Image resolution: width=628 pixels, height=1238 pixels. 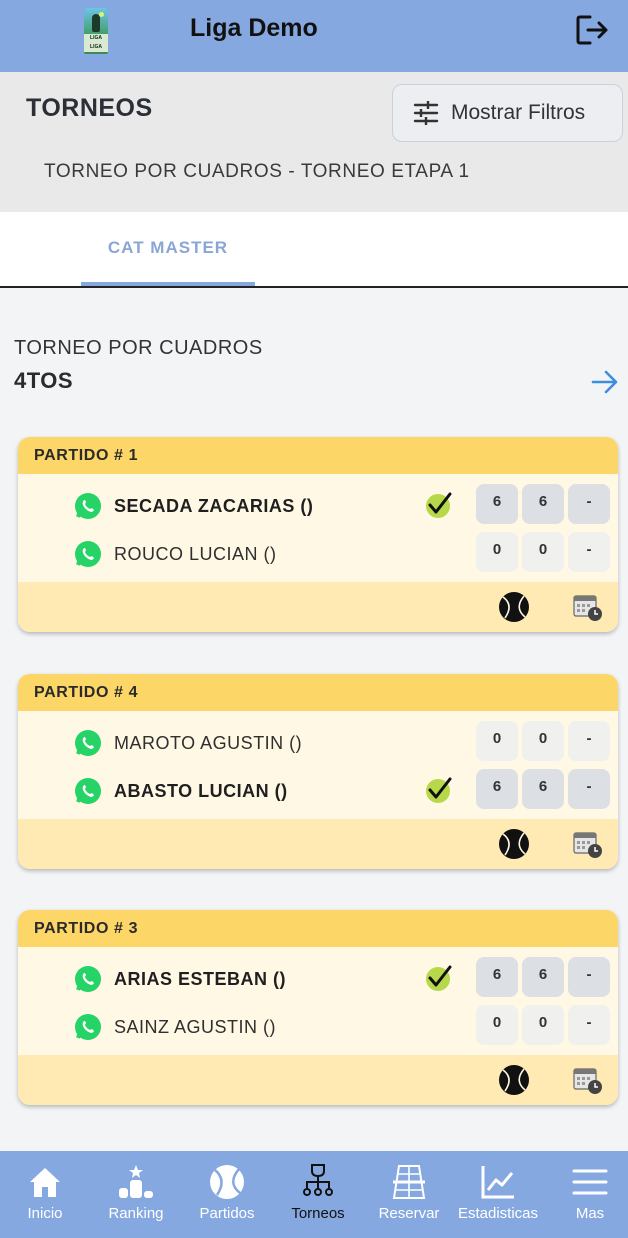 I want to click on player-name: ABASTO LUCIAN (), so click(x=201, y=791).